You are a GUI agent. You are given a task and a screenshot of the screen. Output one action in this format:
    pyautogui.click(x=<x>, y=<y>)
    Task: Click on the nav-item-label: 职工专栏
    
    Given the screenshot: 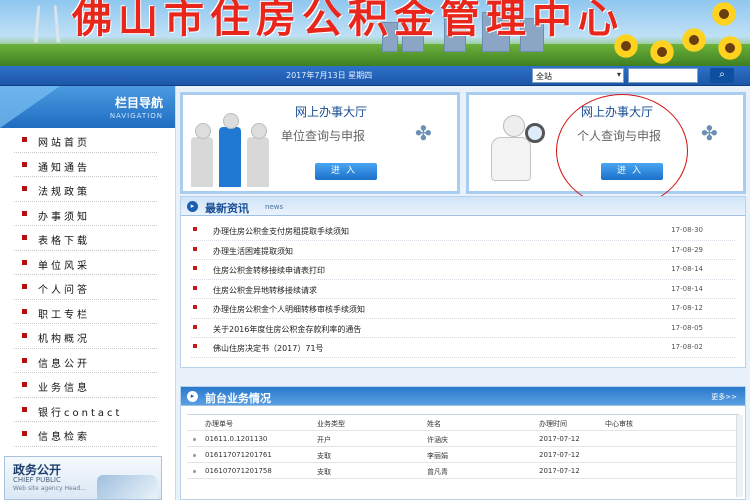 What is the action you would take?
    pyautogui.click(x=64, y=315)
    